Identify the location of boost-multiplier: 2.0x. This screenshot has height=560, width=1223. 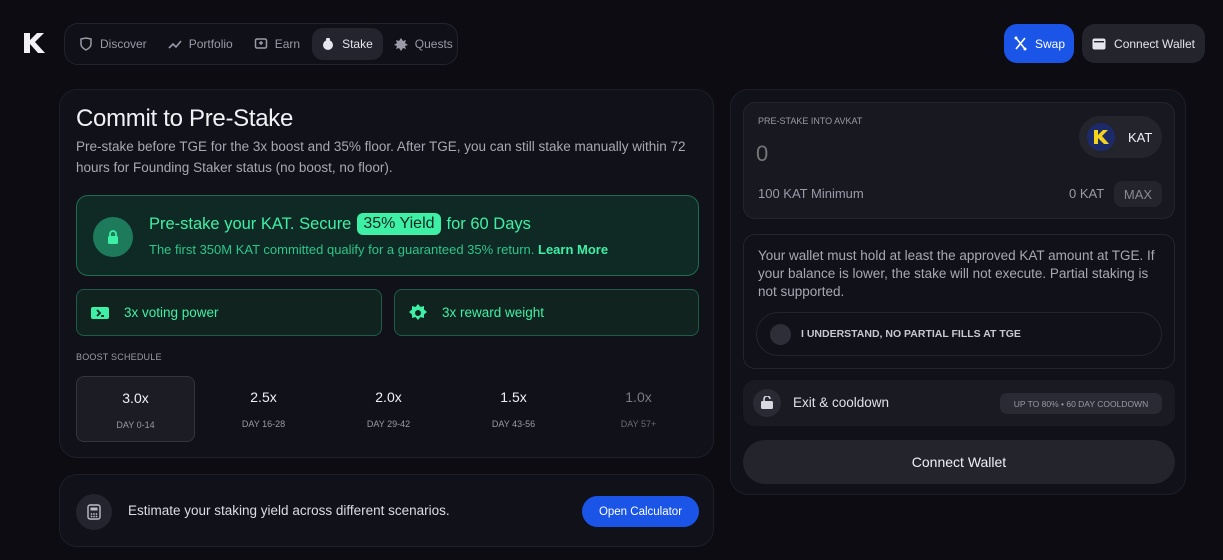
(388, 397).